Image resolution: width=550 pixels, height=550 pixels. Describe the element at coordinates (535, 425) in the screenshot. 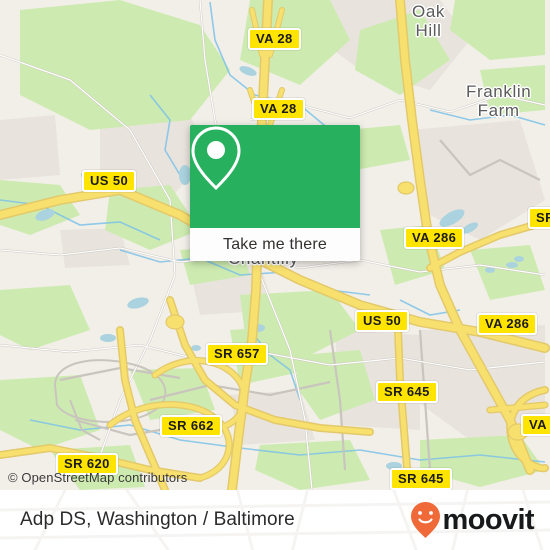

I see `shield-va-28-southeast: VA 28` at that location.